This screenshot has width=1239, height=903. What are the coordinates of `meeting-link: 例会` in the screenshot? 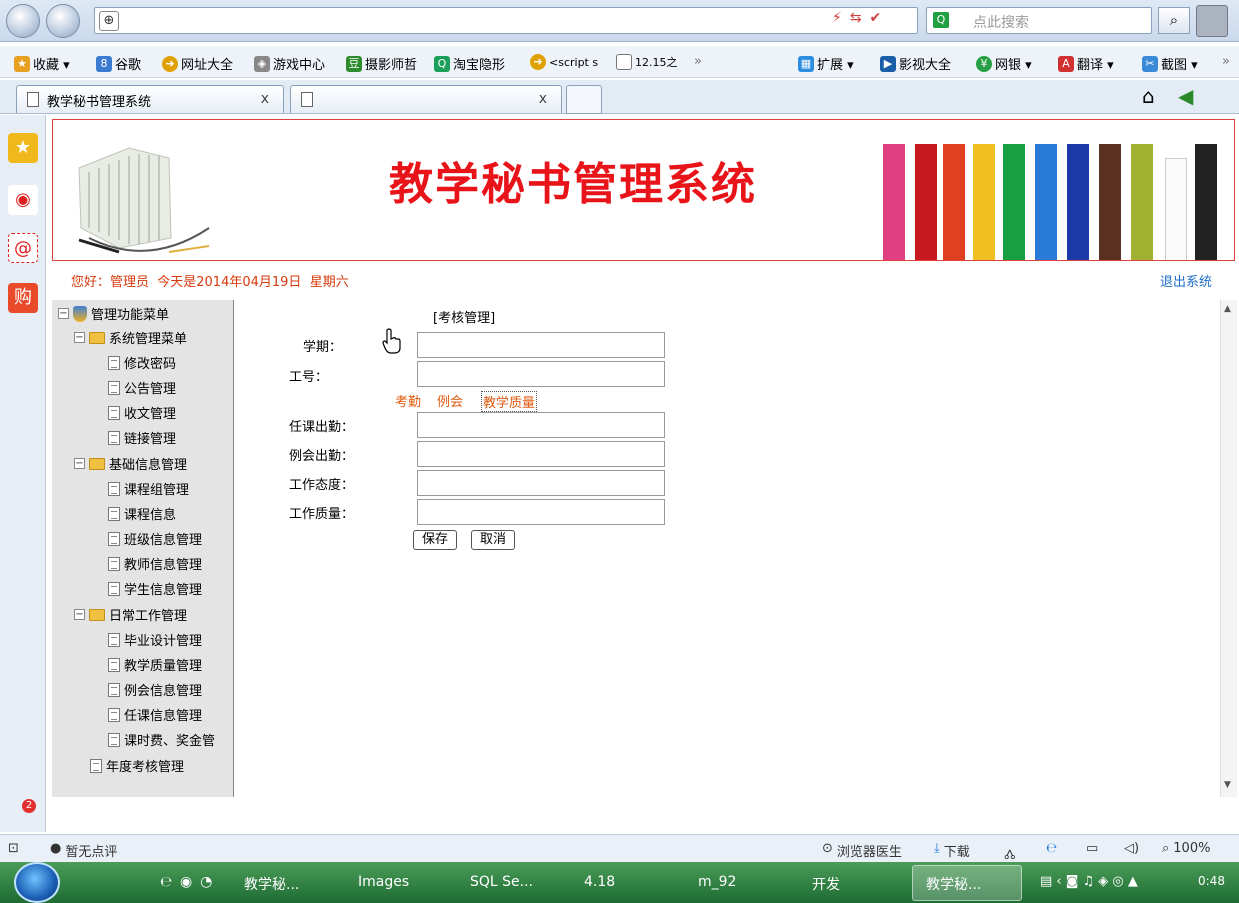 It's located at (450, 400).